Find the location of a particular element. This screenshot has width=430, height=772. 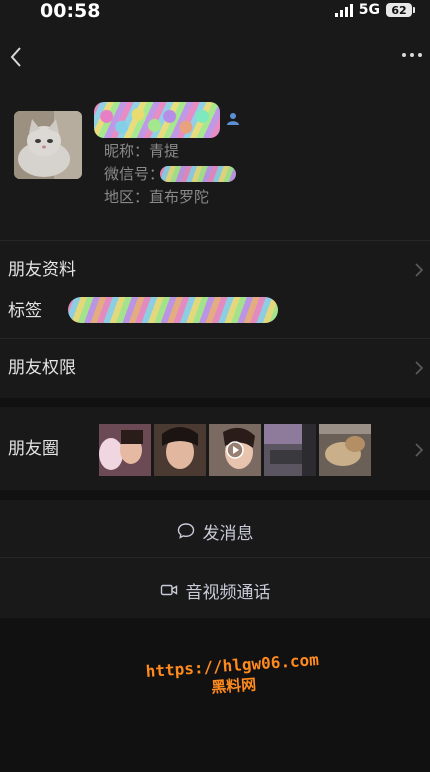

moment-video-thumbnail is located at coordinates (235, 450).